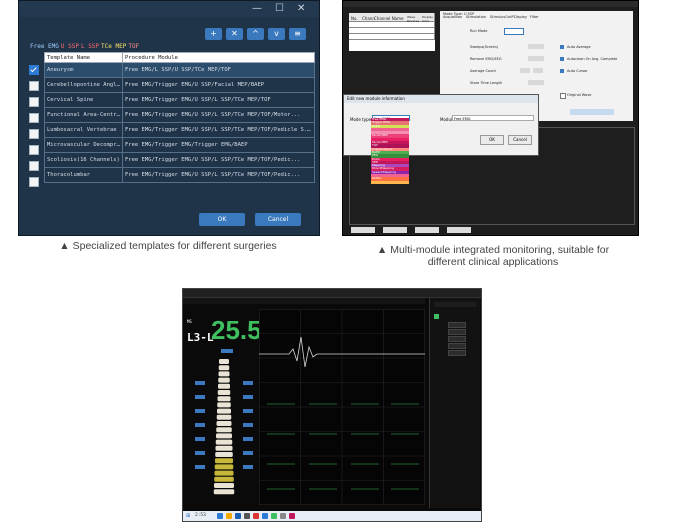 The height and width of the screenshot is (522, 678). I want to click on original-wave-checkbox, so click(563, 96).